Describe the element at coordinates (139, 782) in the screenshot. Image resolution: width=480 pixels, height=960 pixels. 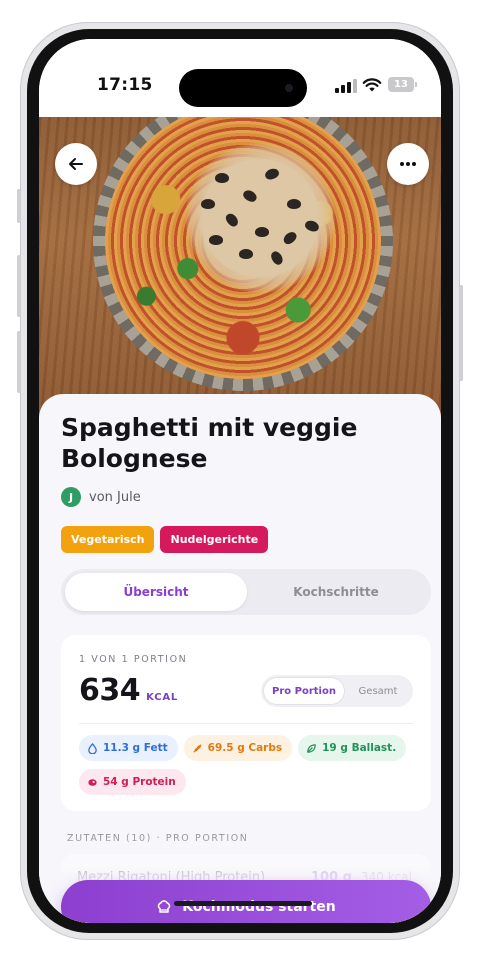
I see `macro-protein-label: 54 g Protein` at that location.